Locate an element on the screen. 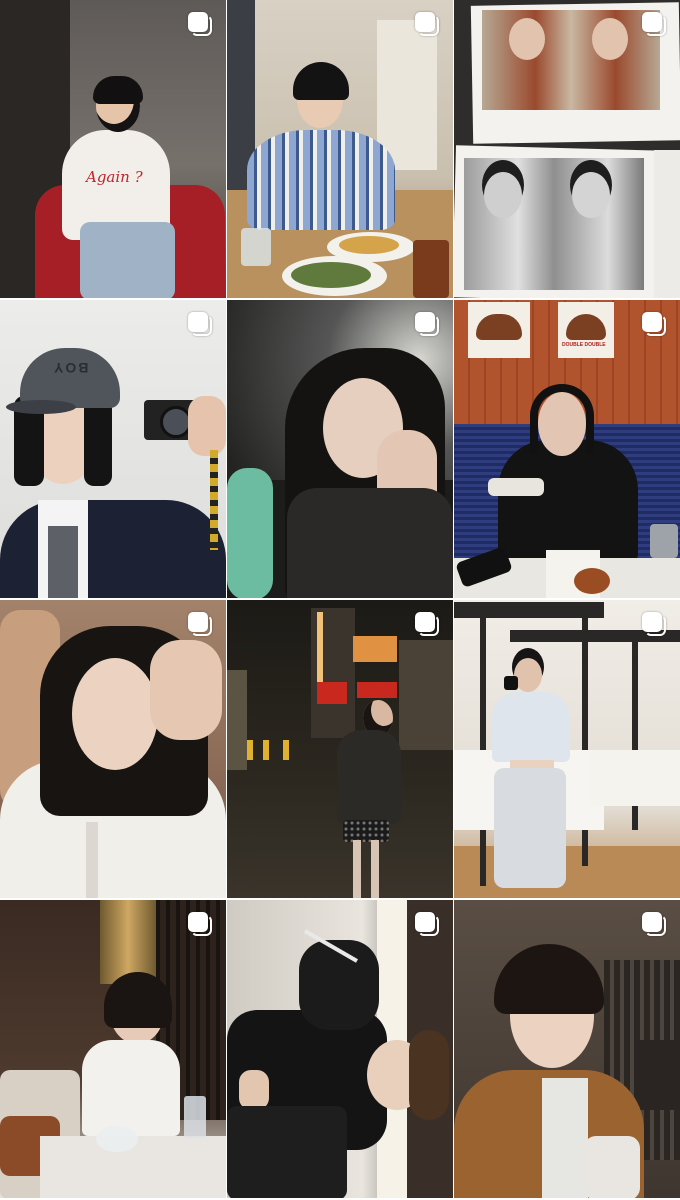 The width and height of the screenshot is (680, 1200). grid-post-6: DOUBLE DOUBLE is located at coordinates (567, 450).